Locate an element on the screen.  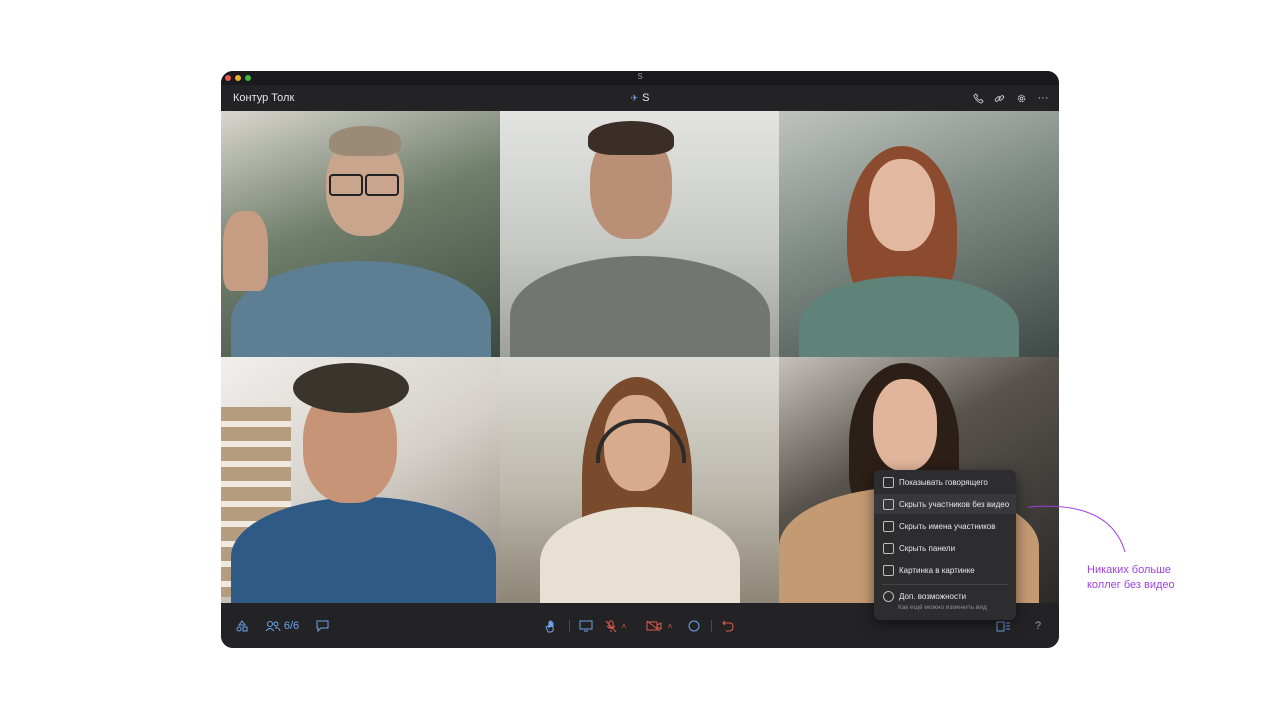
pin-icon: ✈ is located at coordinates (634, 98).